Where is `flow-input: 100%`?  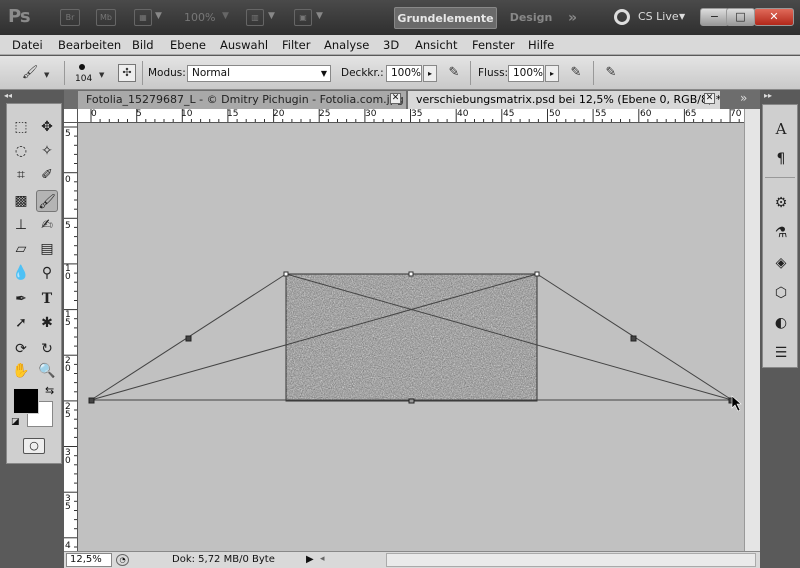 flow-input: 100% is located at coordinates (526, 73).